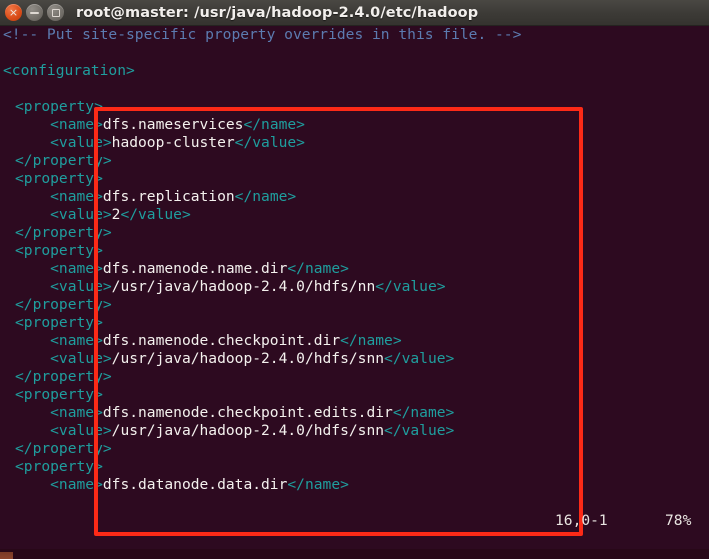 This screenshot has width=709, height=559. Describe the element at coordinates (581, 520) in the screenshot. I see `cursor-position: 16,0-1` at that location.